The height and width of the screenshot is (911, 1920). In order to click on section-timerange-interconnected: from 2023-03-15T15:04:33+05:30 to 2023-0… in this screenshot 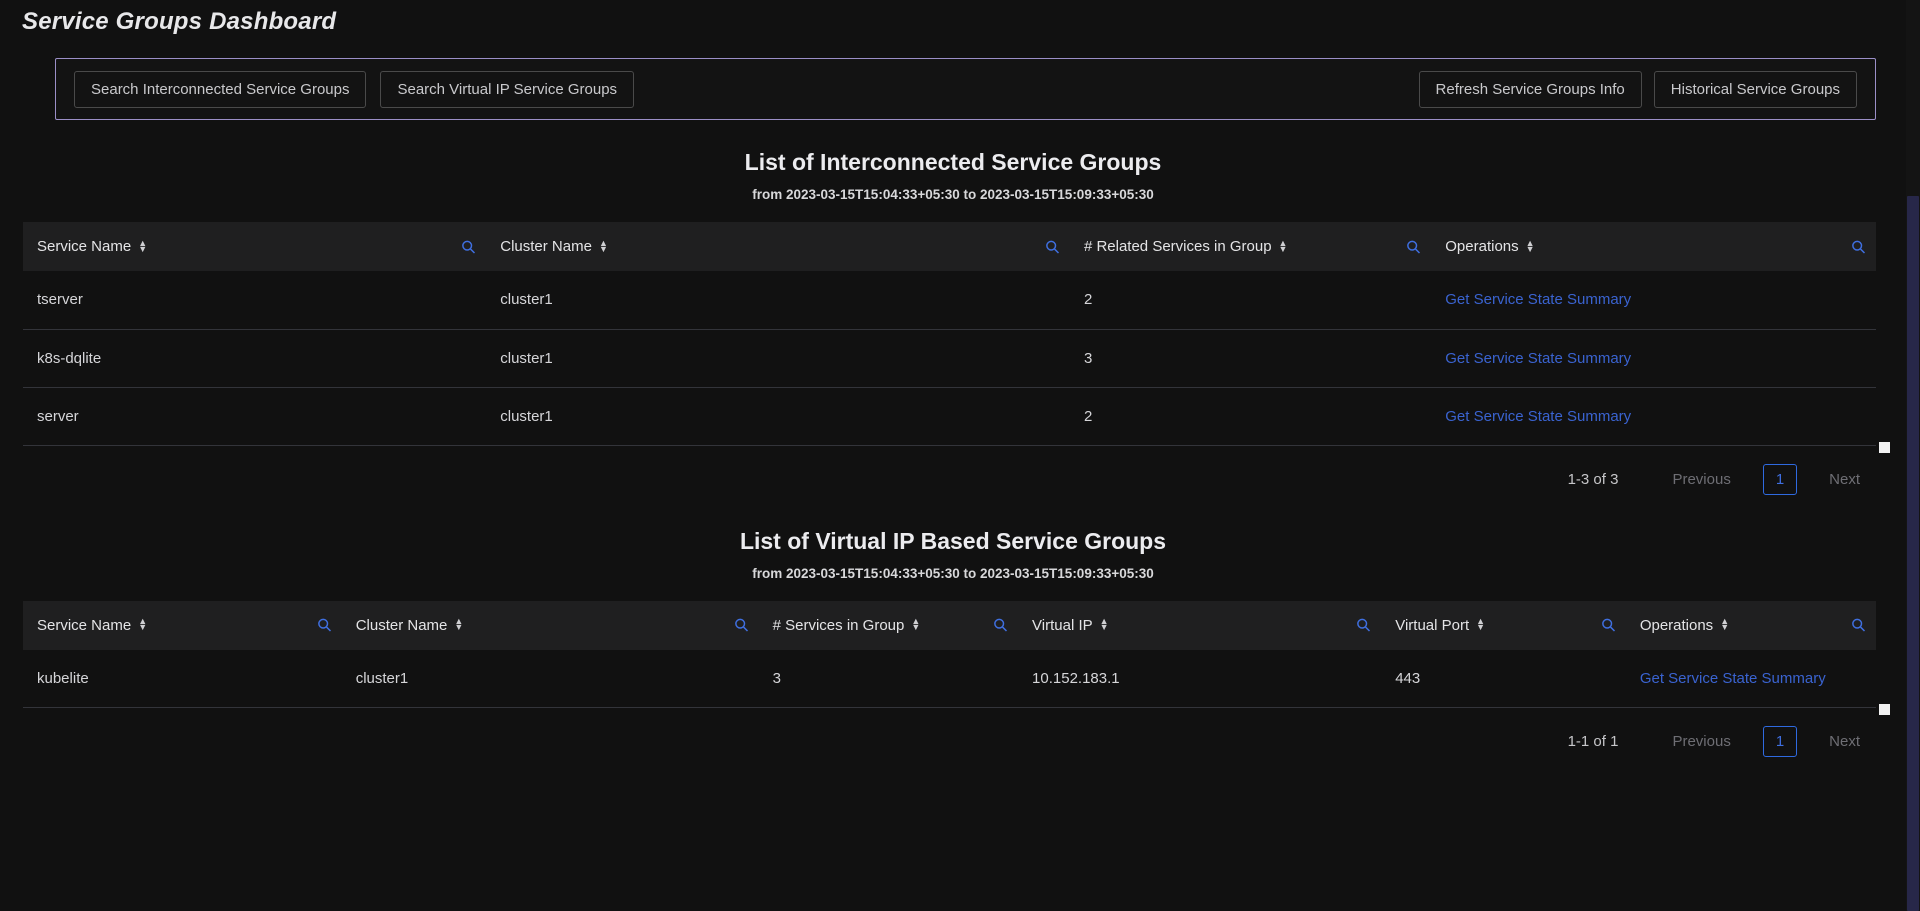, I will do `click(953, 194)`.